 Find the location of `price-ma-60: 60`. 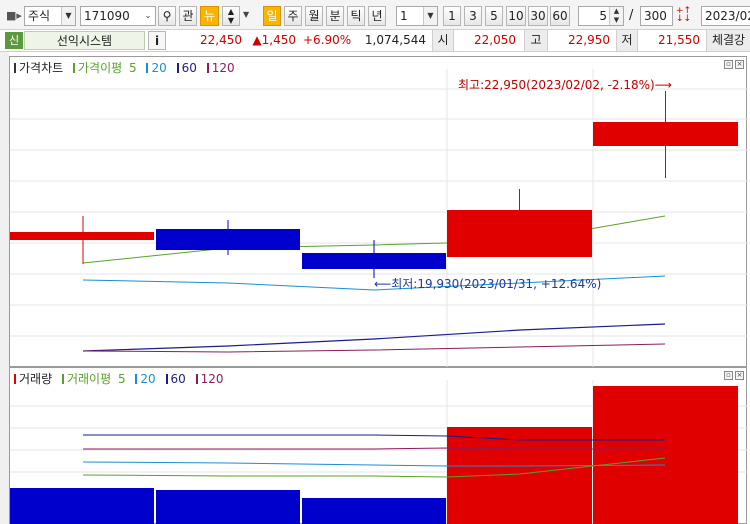

price-ma-60: 60 is located at coordinates (188, 68).